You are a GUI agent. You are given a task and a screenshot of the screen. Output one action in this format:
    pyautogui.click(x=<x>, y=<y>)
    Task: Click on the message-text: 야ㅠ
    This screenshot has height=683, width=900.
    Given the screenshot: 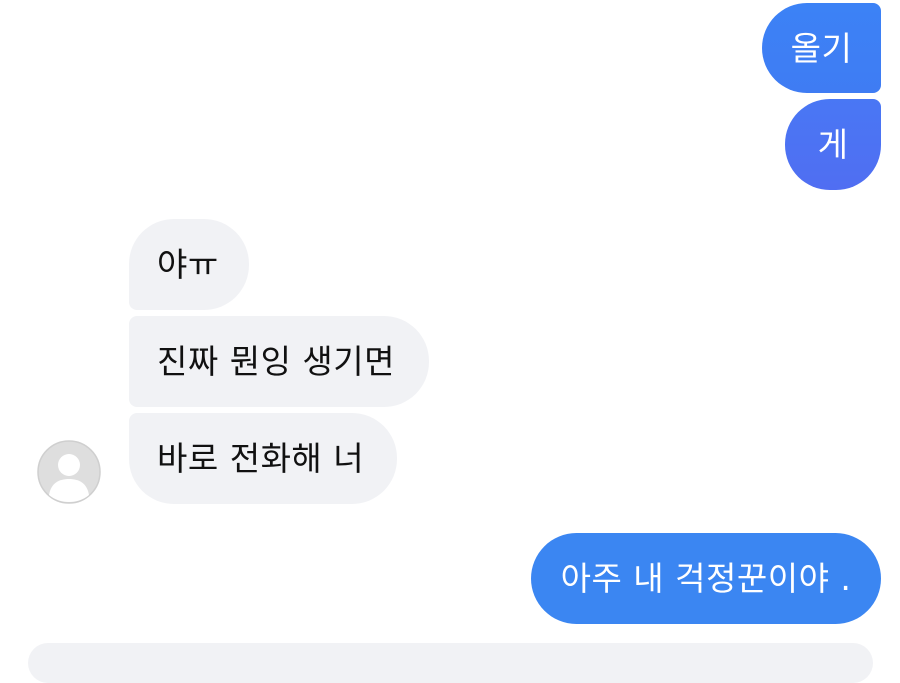 What is the action you would take?
    pyautogui.click(x=188, y=264)
    